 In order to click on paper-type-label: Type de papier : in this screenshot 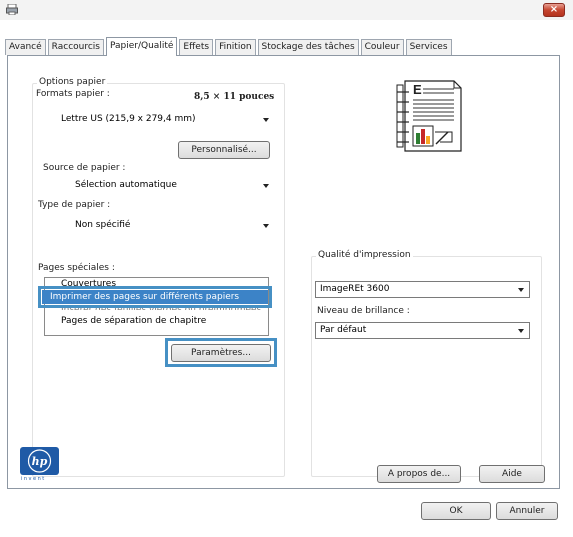, I will do `click(74, 205)`.